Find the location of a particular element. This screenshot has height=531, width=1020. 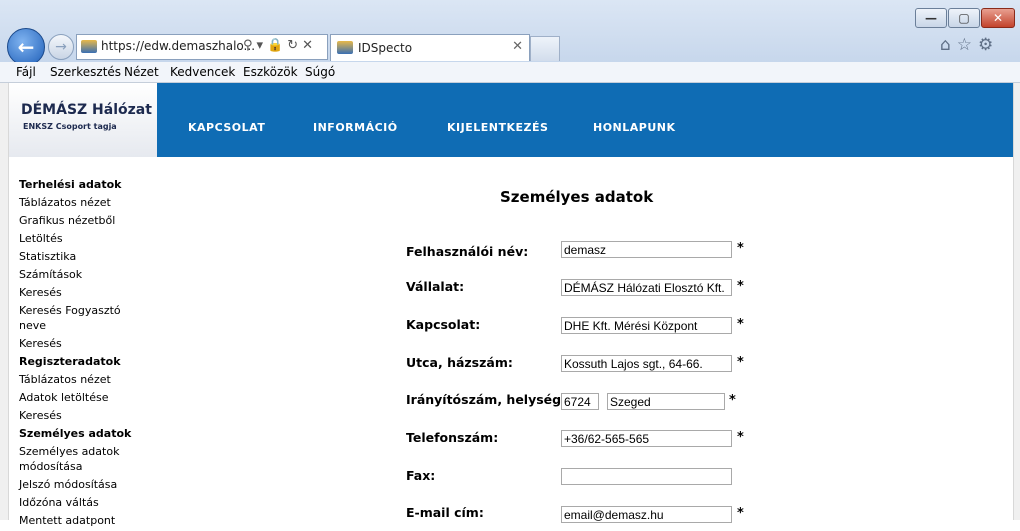

forward-arrow-icon: → is located at coordinates (61, 47).